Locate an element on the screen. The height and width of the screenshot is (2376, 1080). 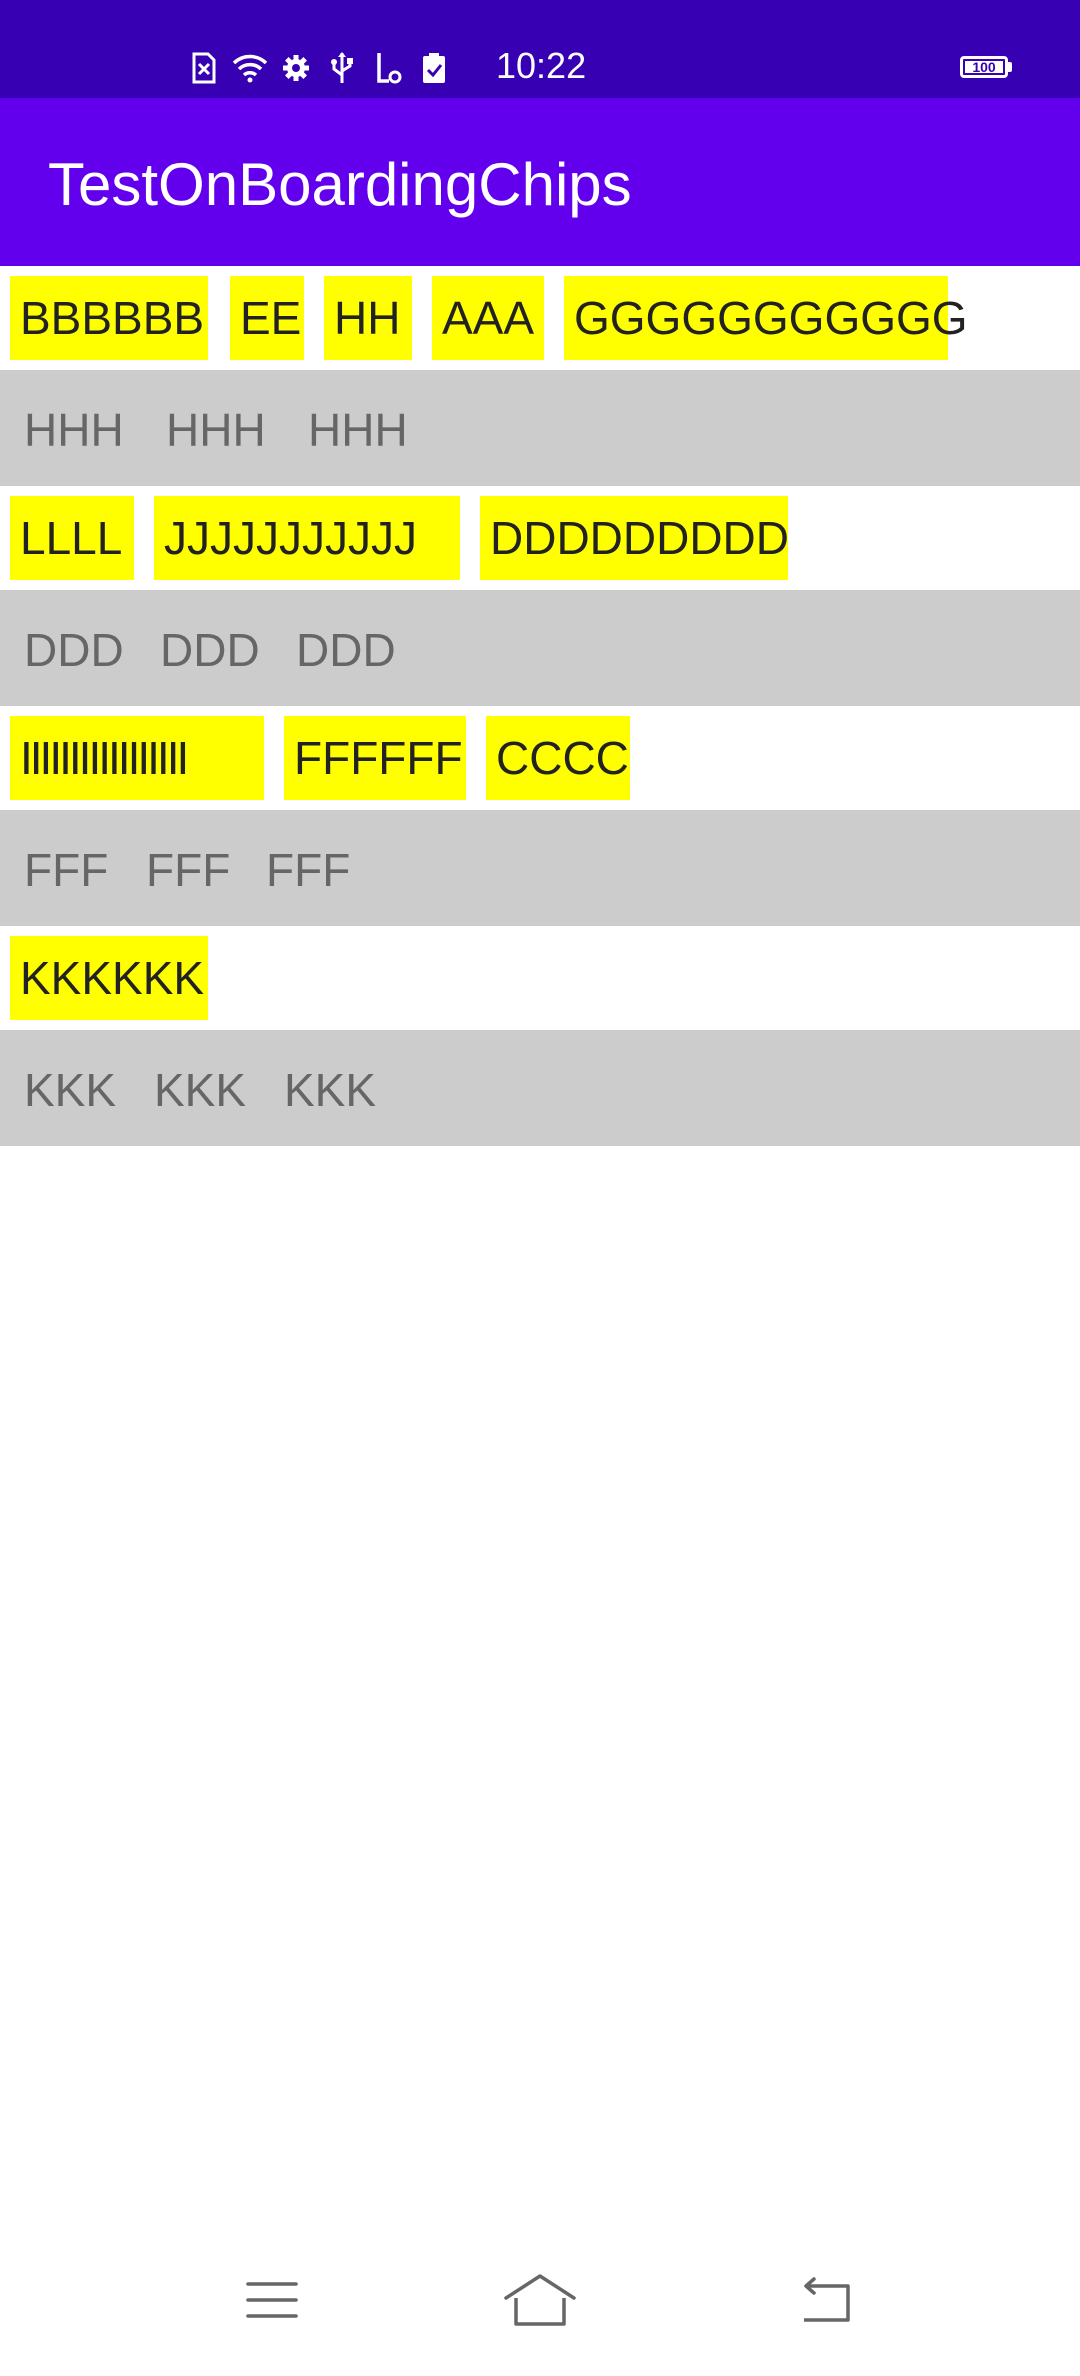
chip-row: LLLL JJJJJJJJJJJ DDDDDDDDD is located at coordinates (540, 538).